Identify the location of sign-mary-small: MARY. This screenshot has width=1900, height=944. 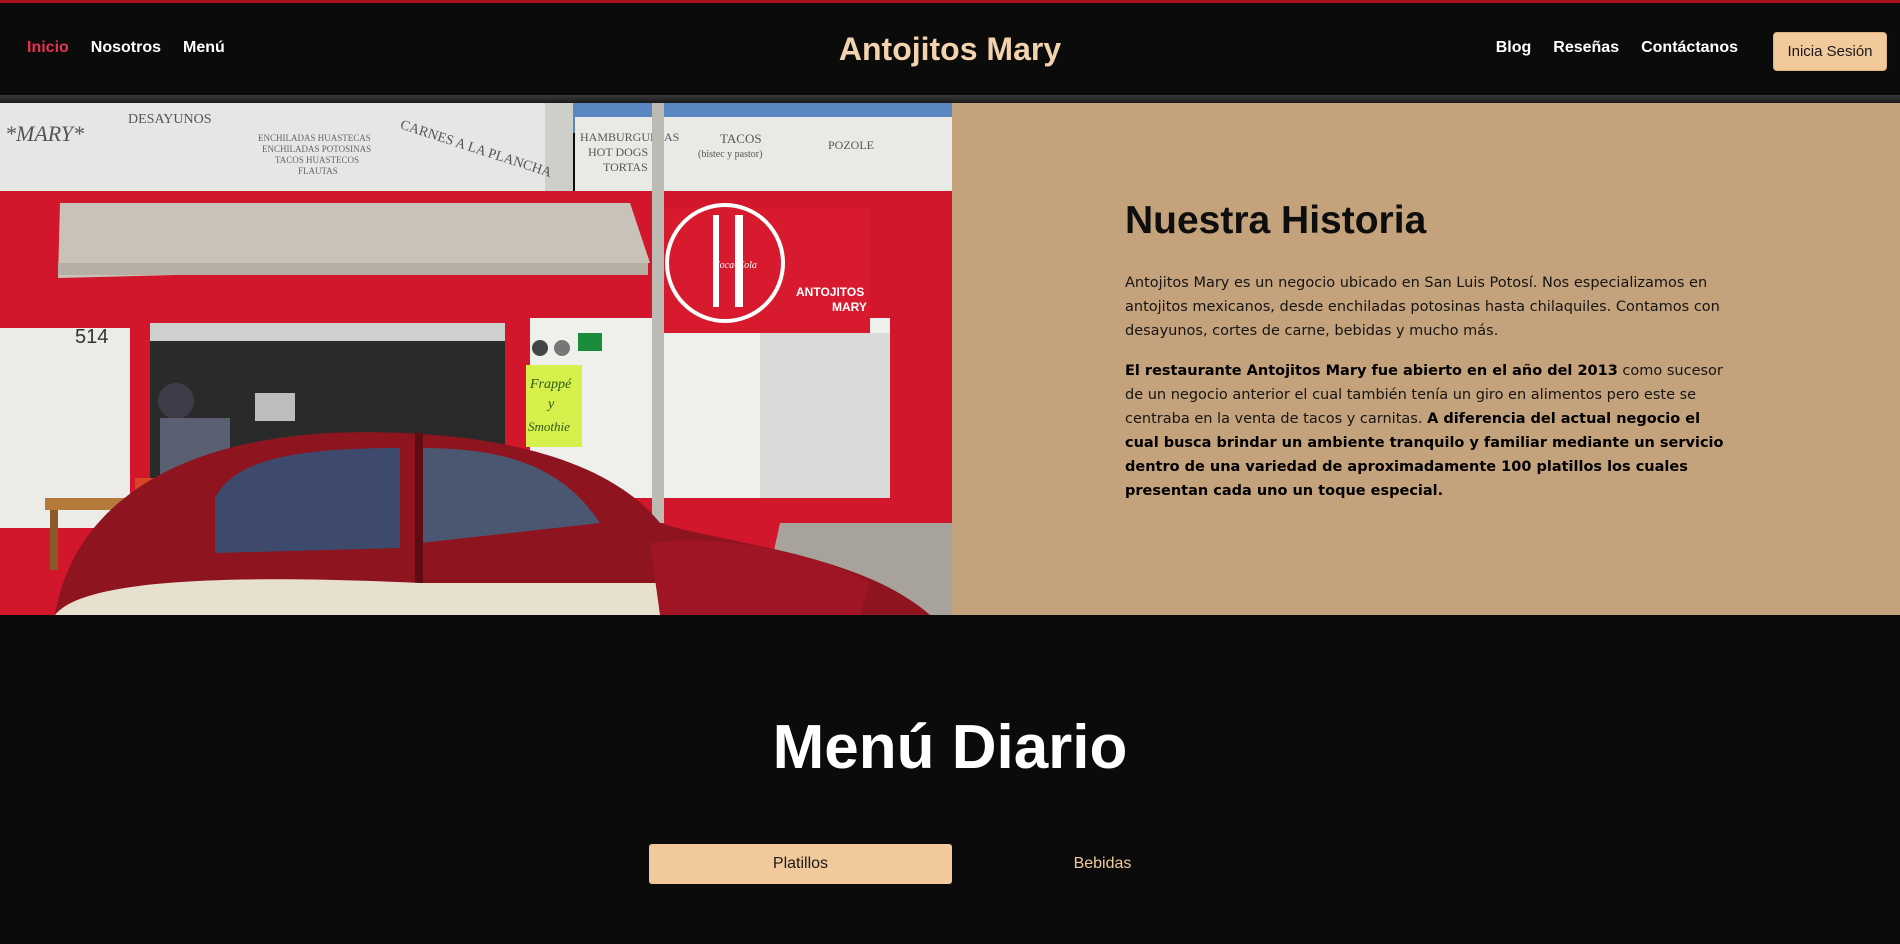
(849, 307).